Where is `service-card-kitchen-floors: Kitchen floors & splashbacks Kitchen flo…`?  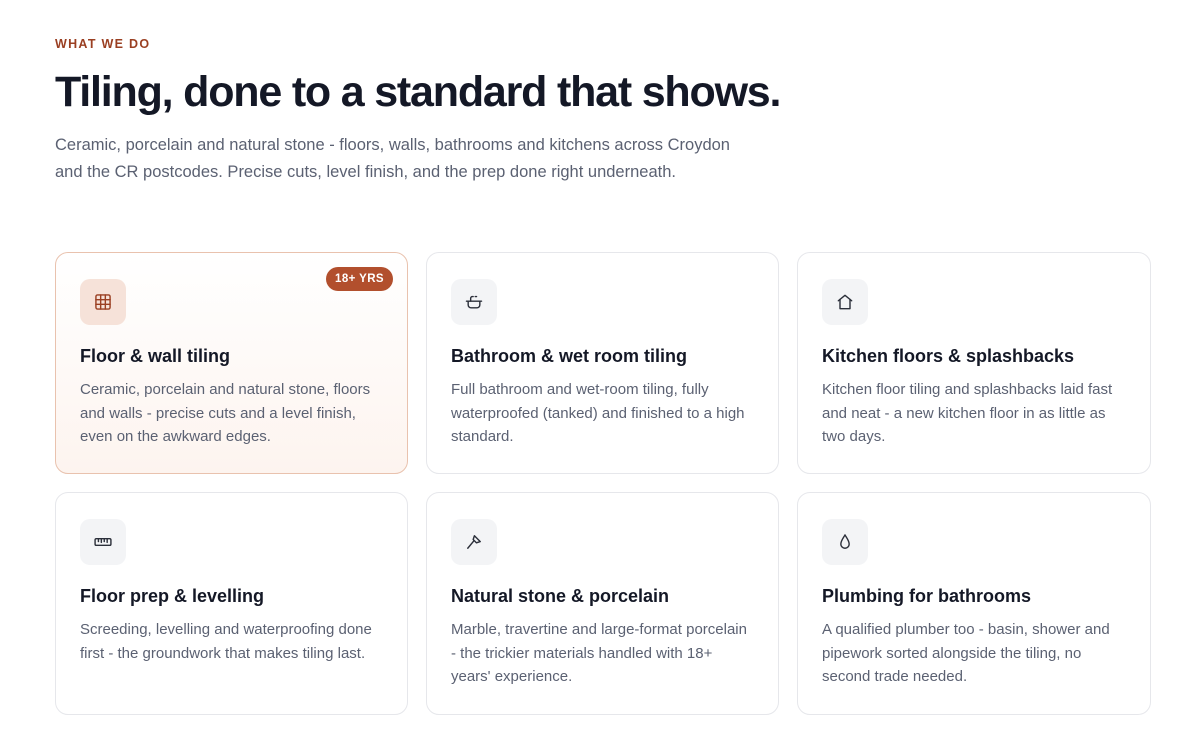 service-card-kitchen-floors: Kitchen floors & splashbacks Kitchen flo… is located at coordinates (974, 363).